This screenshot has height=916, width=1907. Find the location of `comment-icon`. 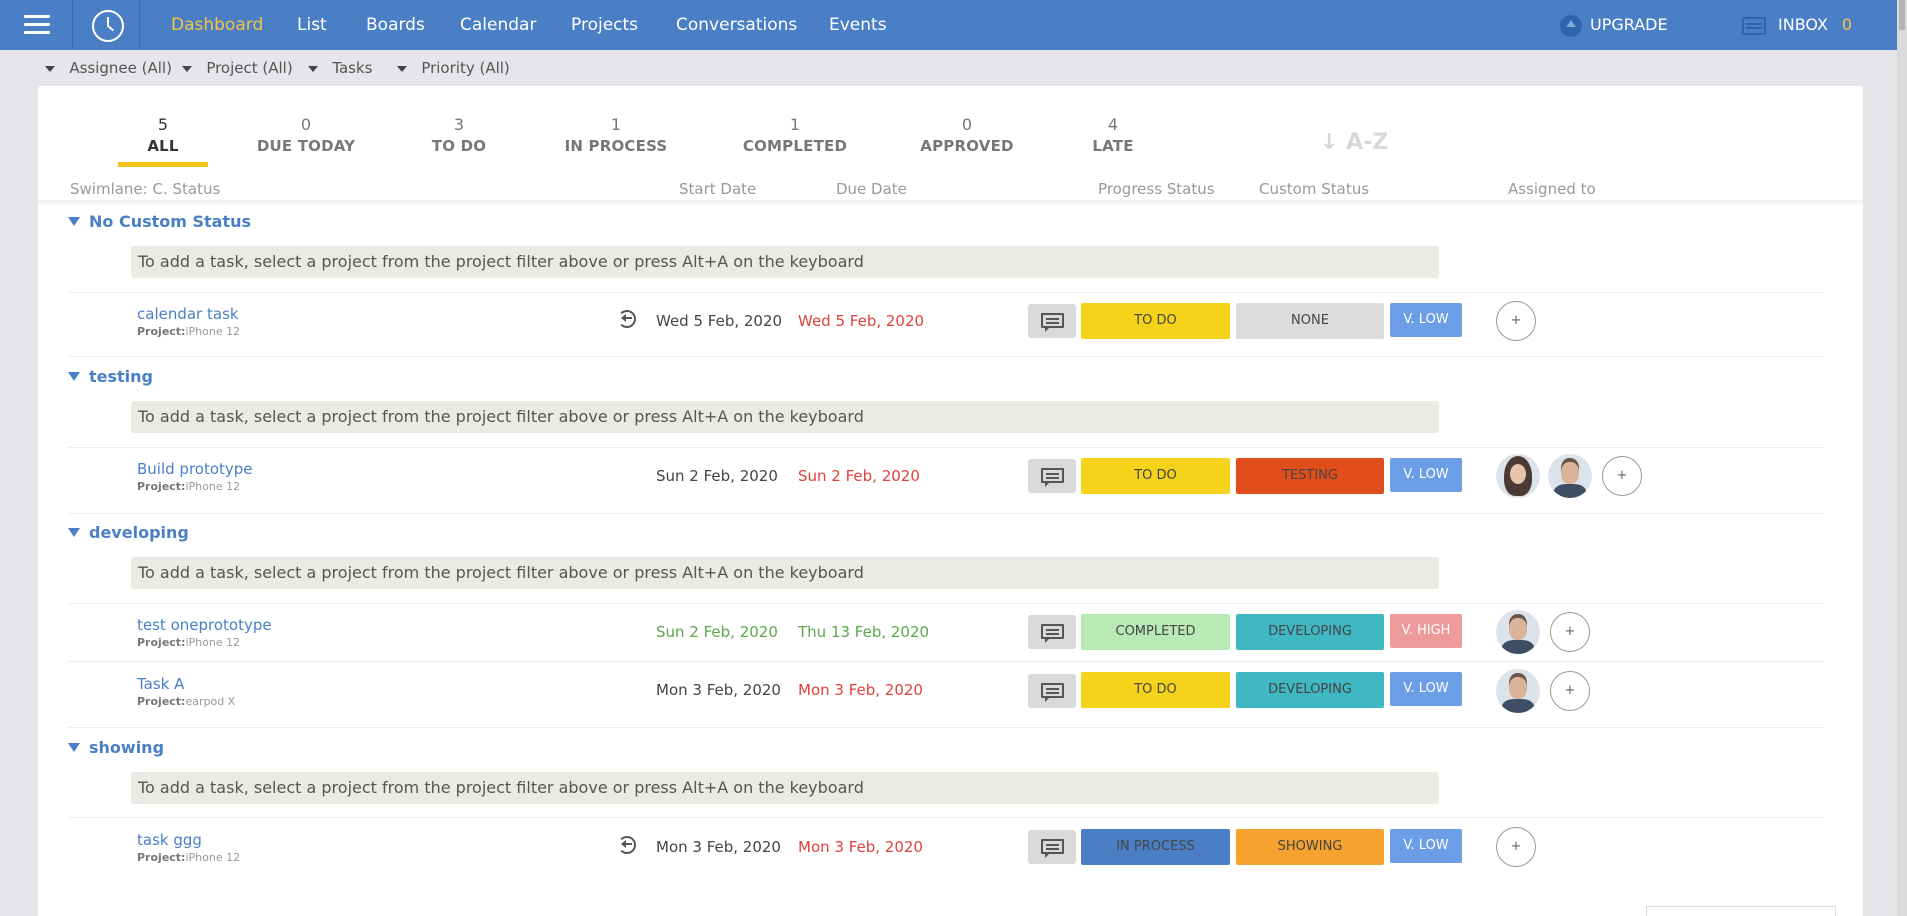

comment-icon is located at coordinates (1052, 846).